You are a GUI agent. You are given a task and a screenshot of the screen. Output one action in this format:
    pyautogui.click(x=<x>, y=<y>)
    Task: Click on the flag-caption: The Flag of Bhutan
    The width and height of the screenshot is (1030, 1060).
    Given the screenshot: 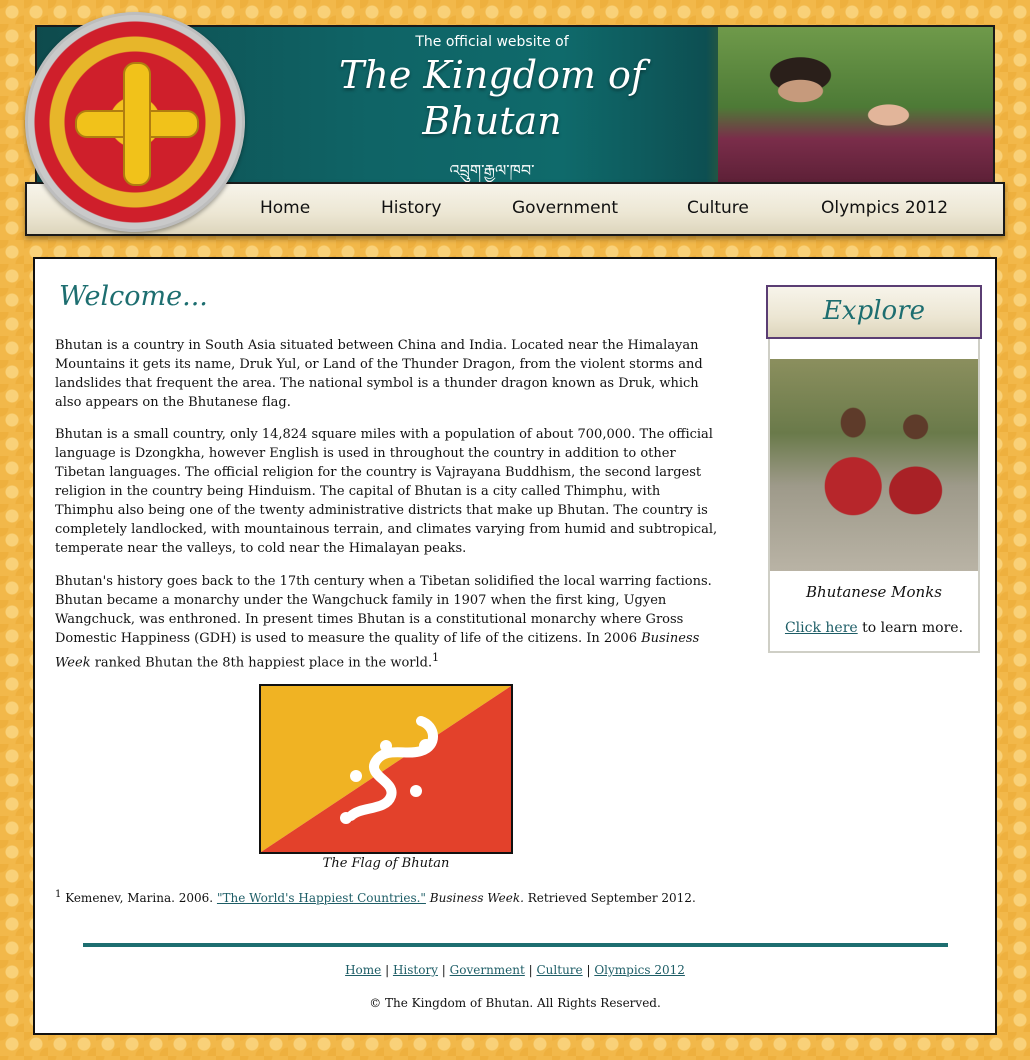 What is the action you would take?
    pyautogui.click(x=386, y=863)
    